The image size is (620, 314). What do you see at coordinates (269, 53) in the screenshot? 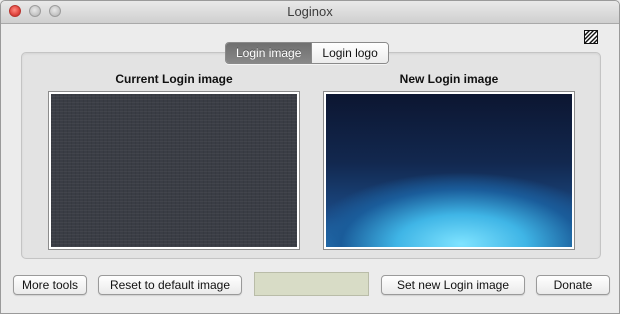
I see `tab-login-image: Login image` at bounding box center [269, 53].